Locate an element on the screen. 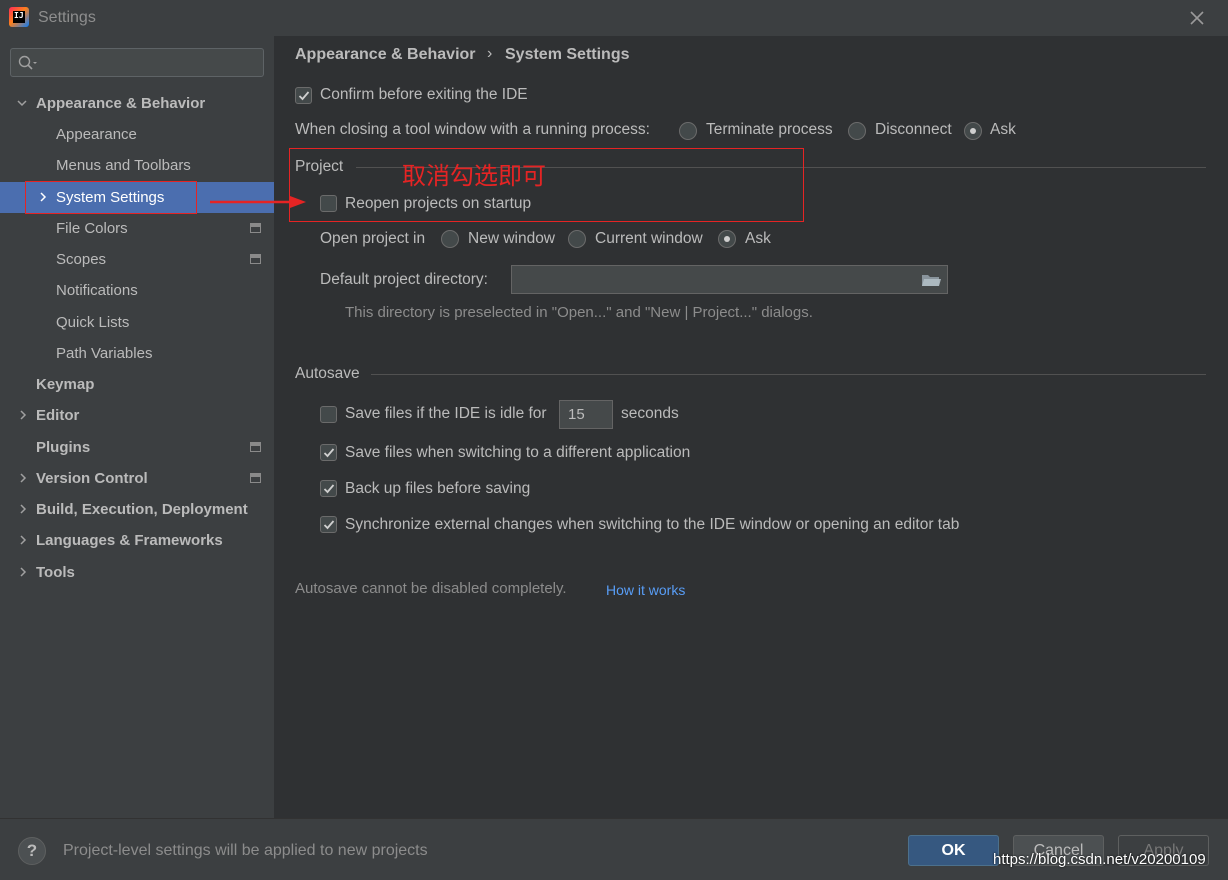  confirm-exit-label: Confirm before exiting the IDE is located at coordinates (424, 94).